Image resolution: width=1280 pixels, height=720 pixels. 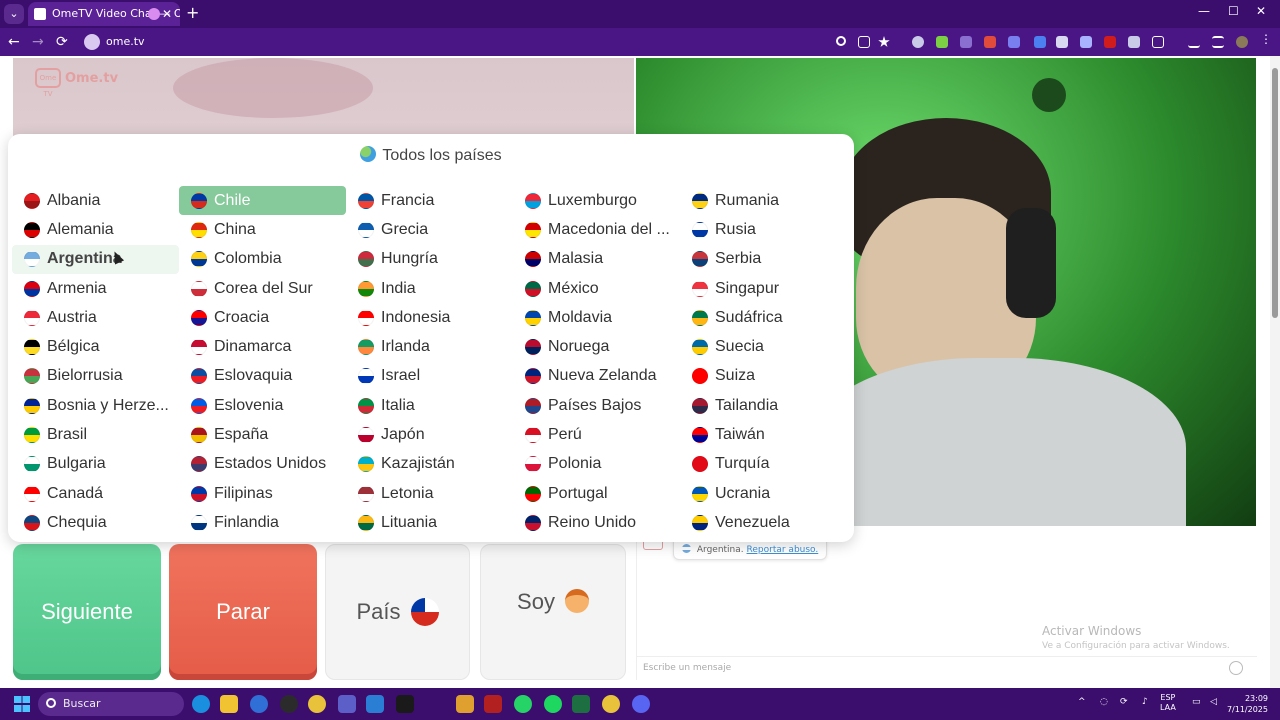 I want to click on country-option: Dinamarca, so click(x=262, y=346).